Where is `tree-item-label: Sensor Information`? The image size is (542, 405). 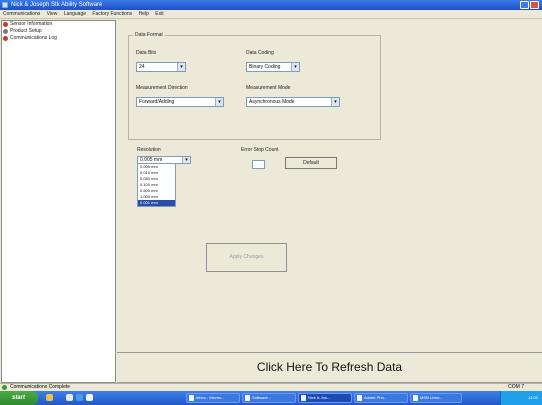 tree-item-label: Sensor Information is located at coordinates (31, 24).